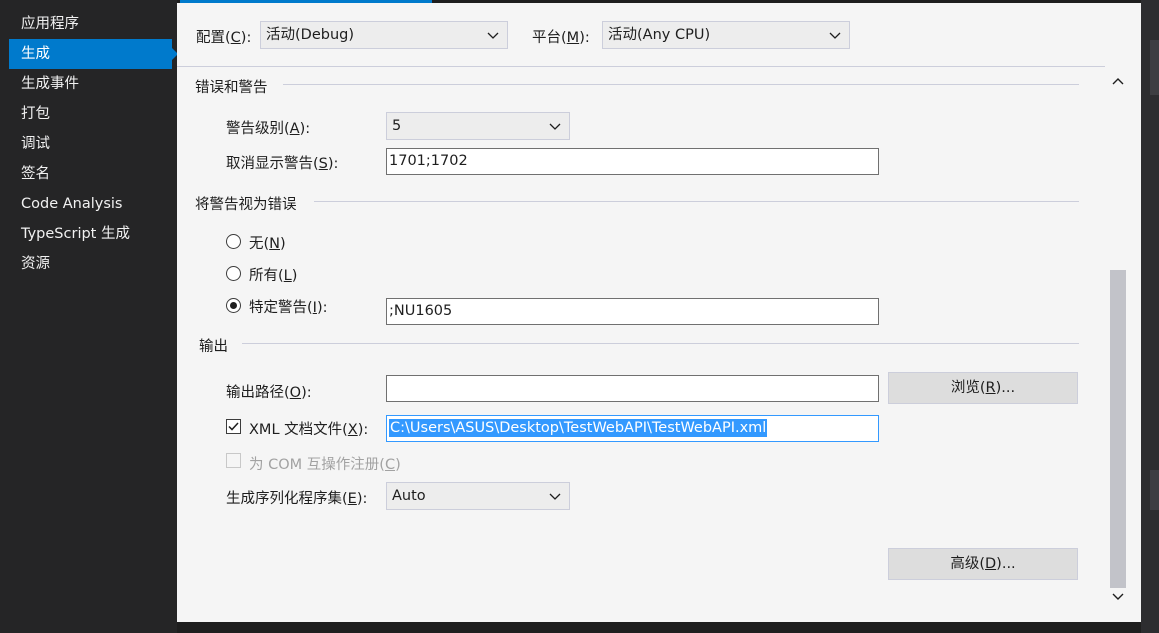 The image size is (1159, 633). Describe the element at coordinates (231, 88) in the screenshot. I see `section-title-errors-warnings: 错误和警告` at that location.